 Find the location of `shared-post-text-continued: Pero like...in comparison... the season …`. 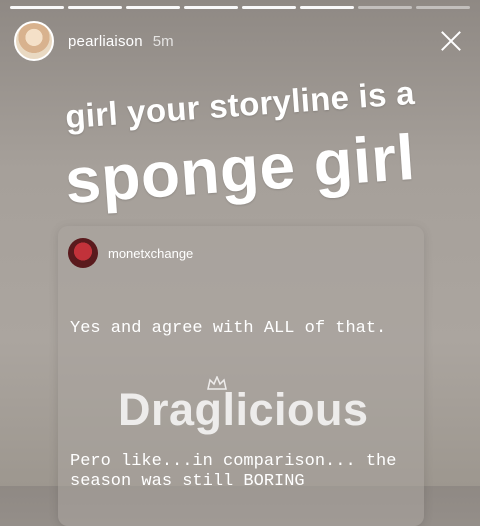

shared-post-text-continued: Pero like...in comparison... the season … is located at coordinates (233, 471).